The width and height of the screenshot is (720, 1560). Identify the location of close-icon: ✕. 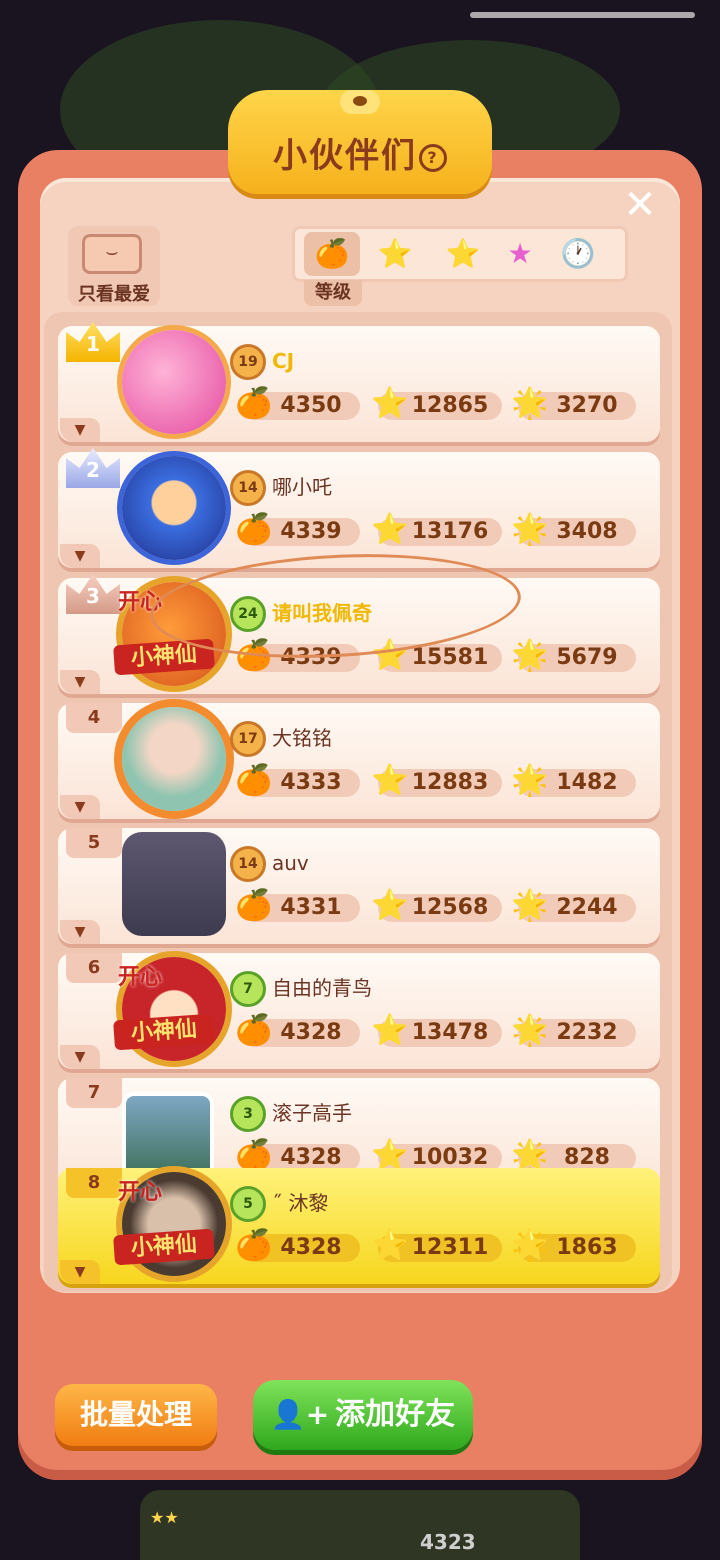
(640, 205).